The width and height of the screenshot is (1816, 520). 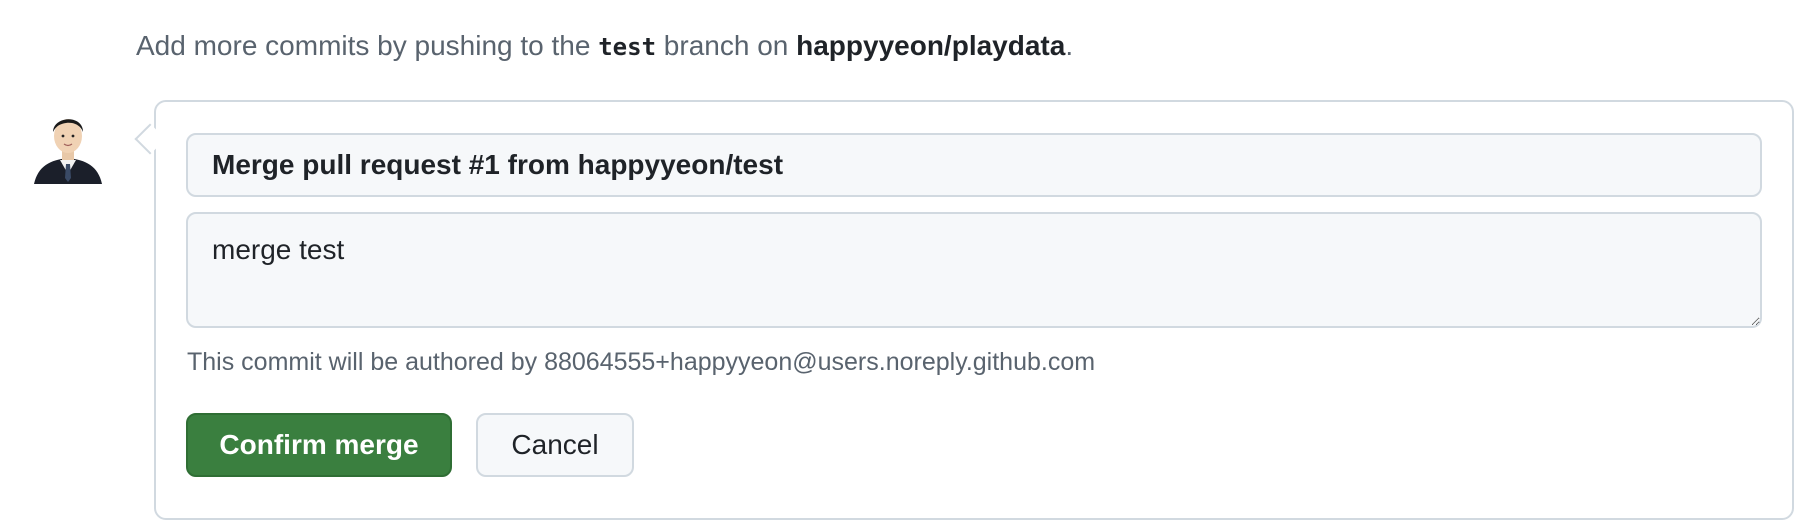 I want to click on hint-middle: branch on, so click(x=726, y=45).